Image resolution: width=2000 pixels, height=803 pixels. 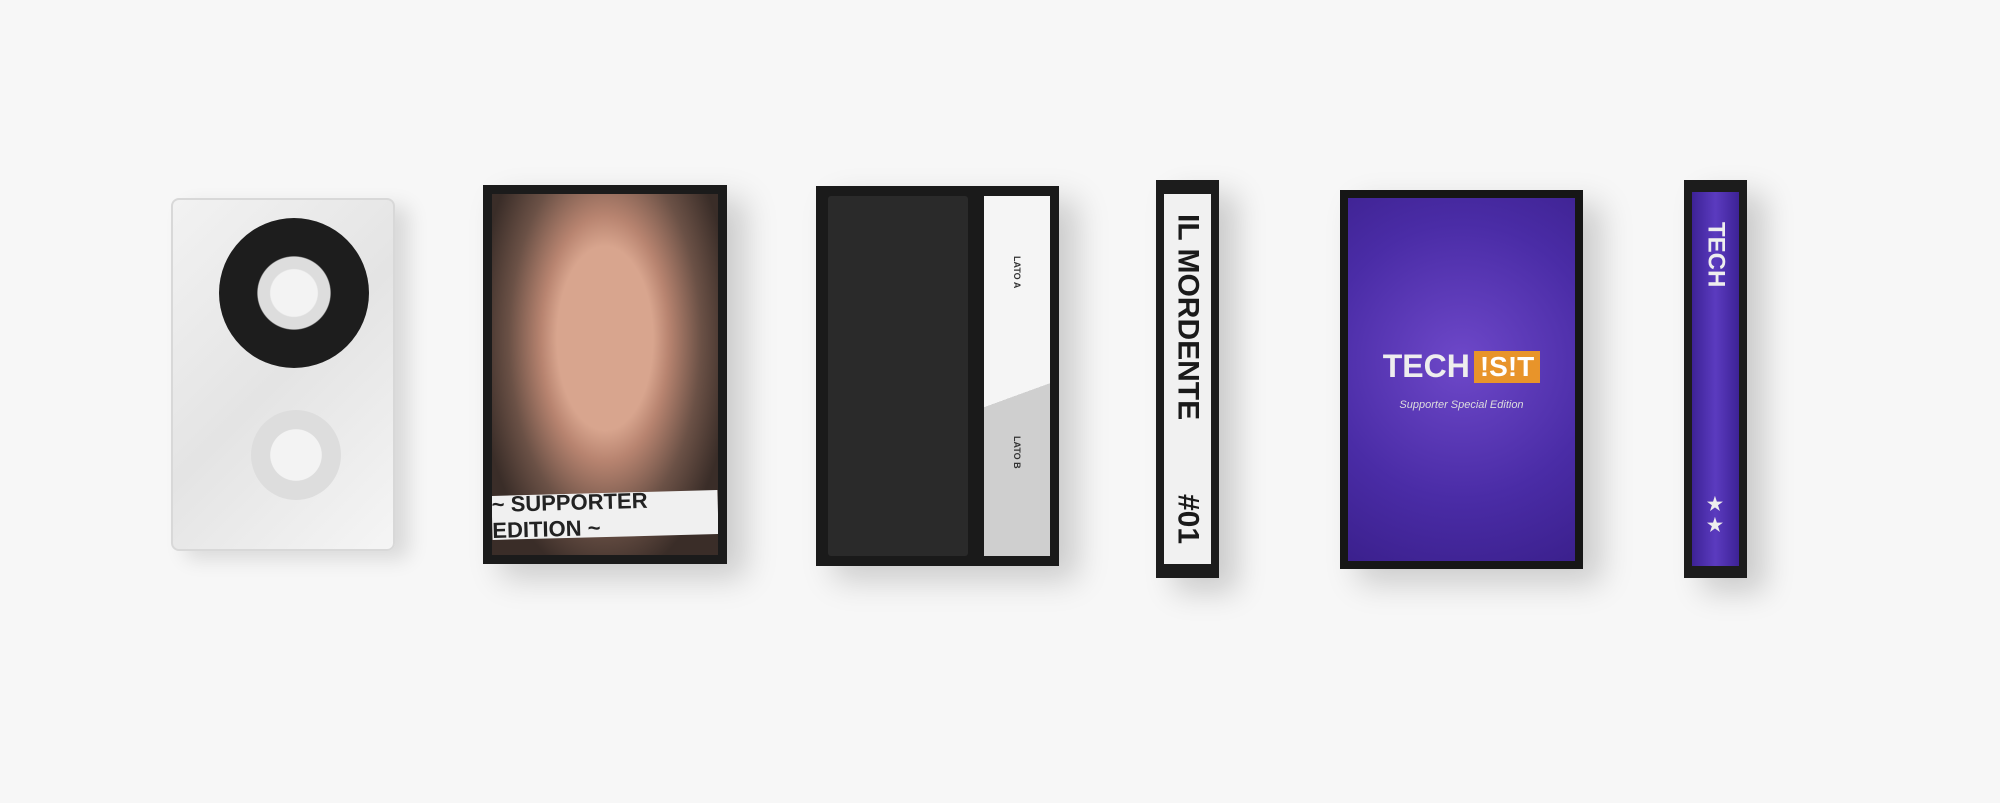 I want to click on side-a-label: LATO A, so click(x=1017, y=272).